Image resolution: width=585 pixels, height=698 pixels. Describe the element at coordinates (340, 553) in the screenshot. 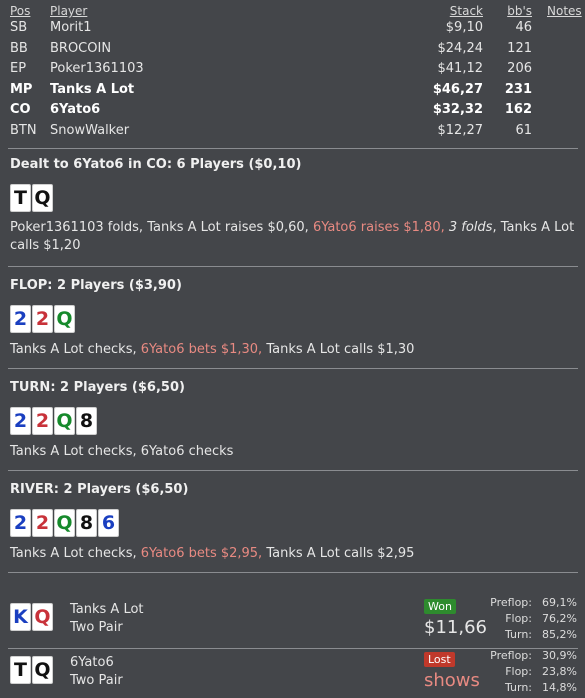

I see `action-text: Tanks A Lot calls $2,95` at that location.